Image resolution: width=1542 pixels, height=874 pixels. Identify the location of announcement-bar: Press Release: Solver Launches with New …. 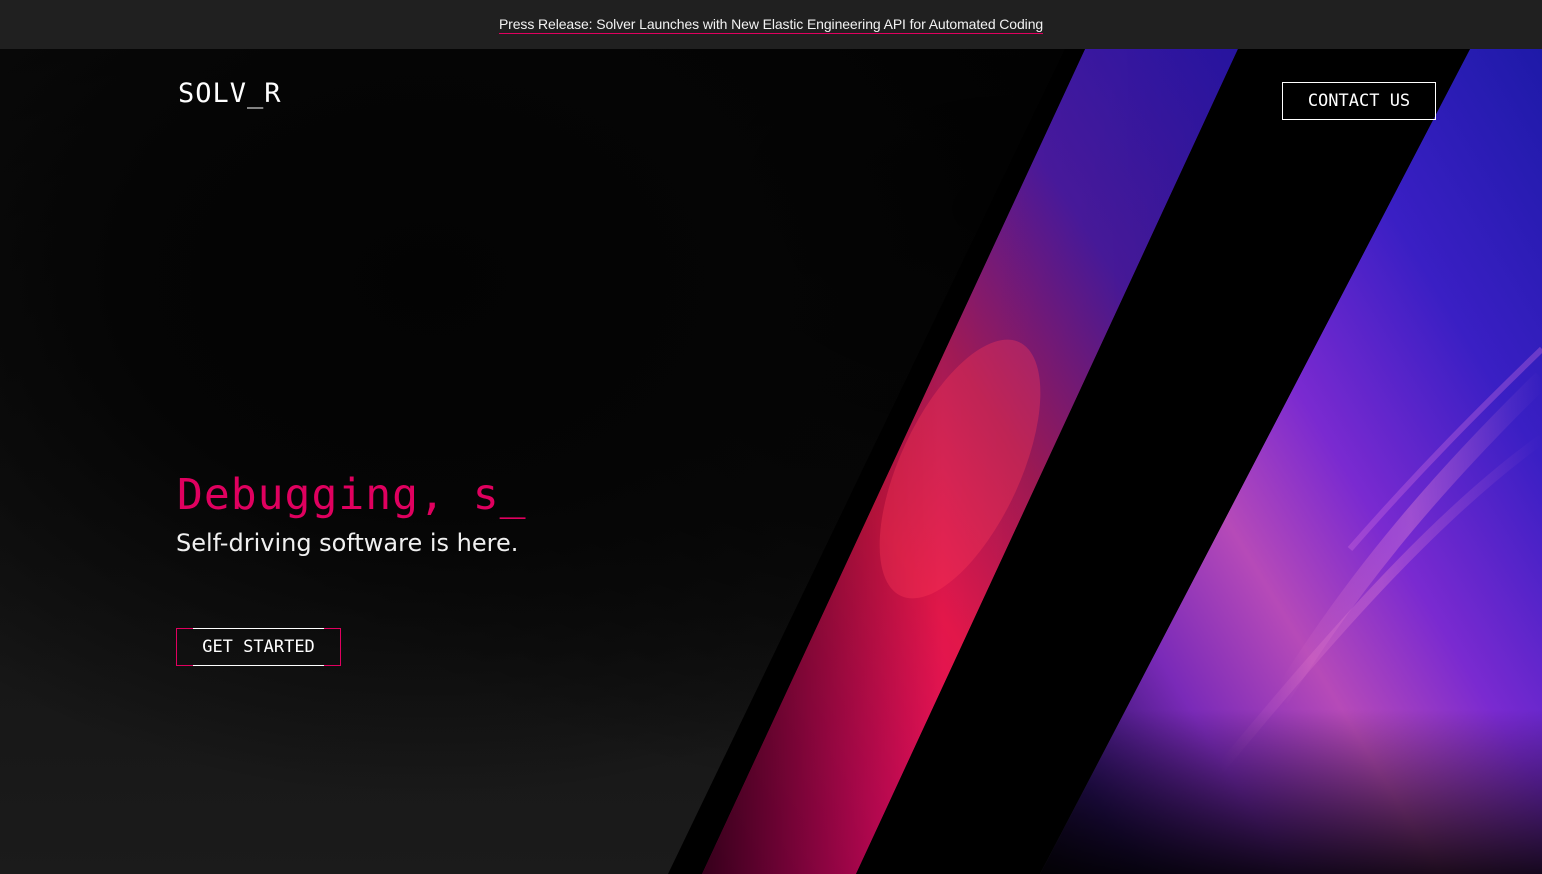
(771, 24).